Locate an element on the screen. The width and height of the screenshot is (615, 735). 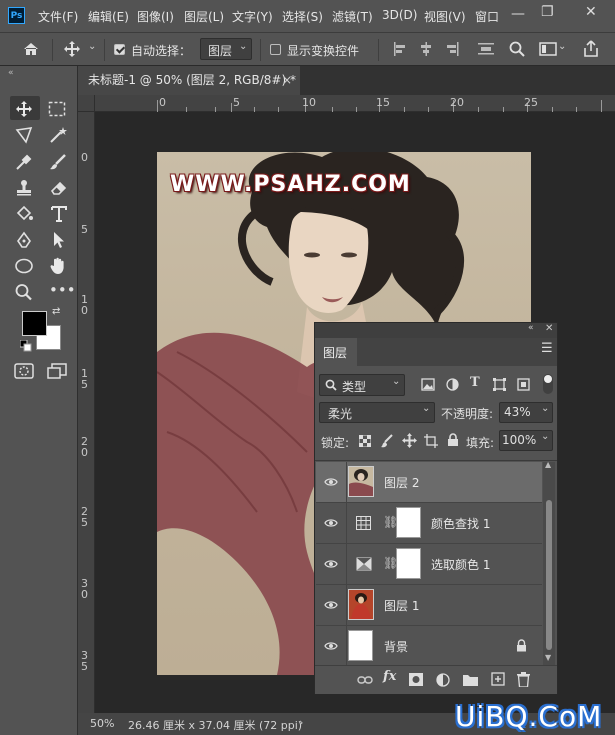
panel-menu-icon: ☰ is located at coordinates (547, 348).